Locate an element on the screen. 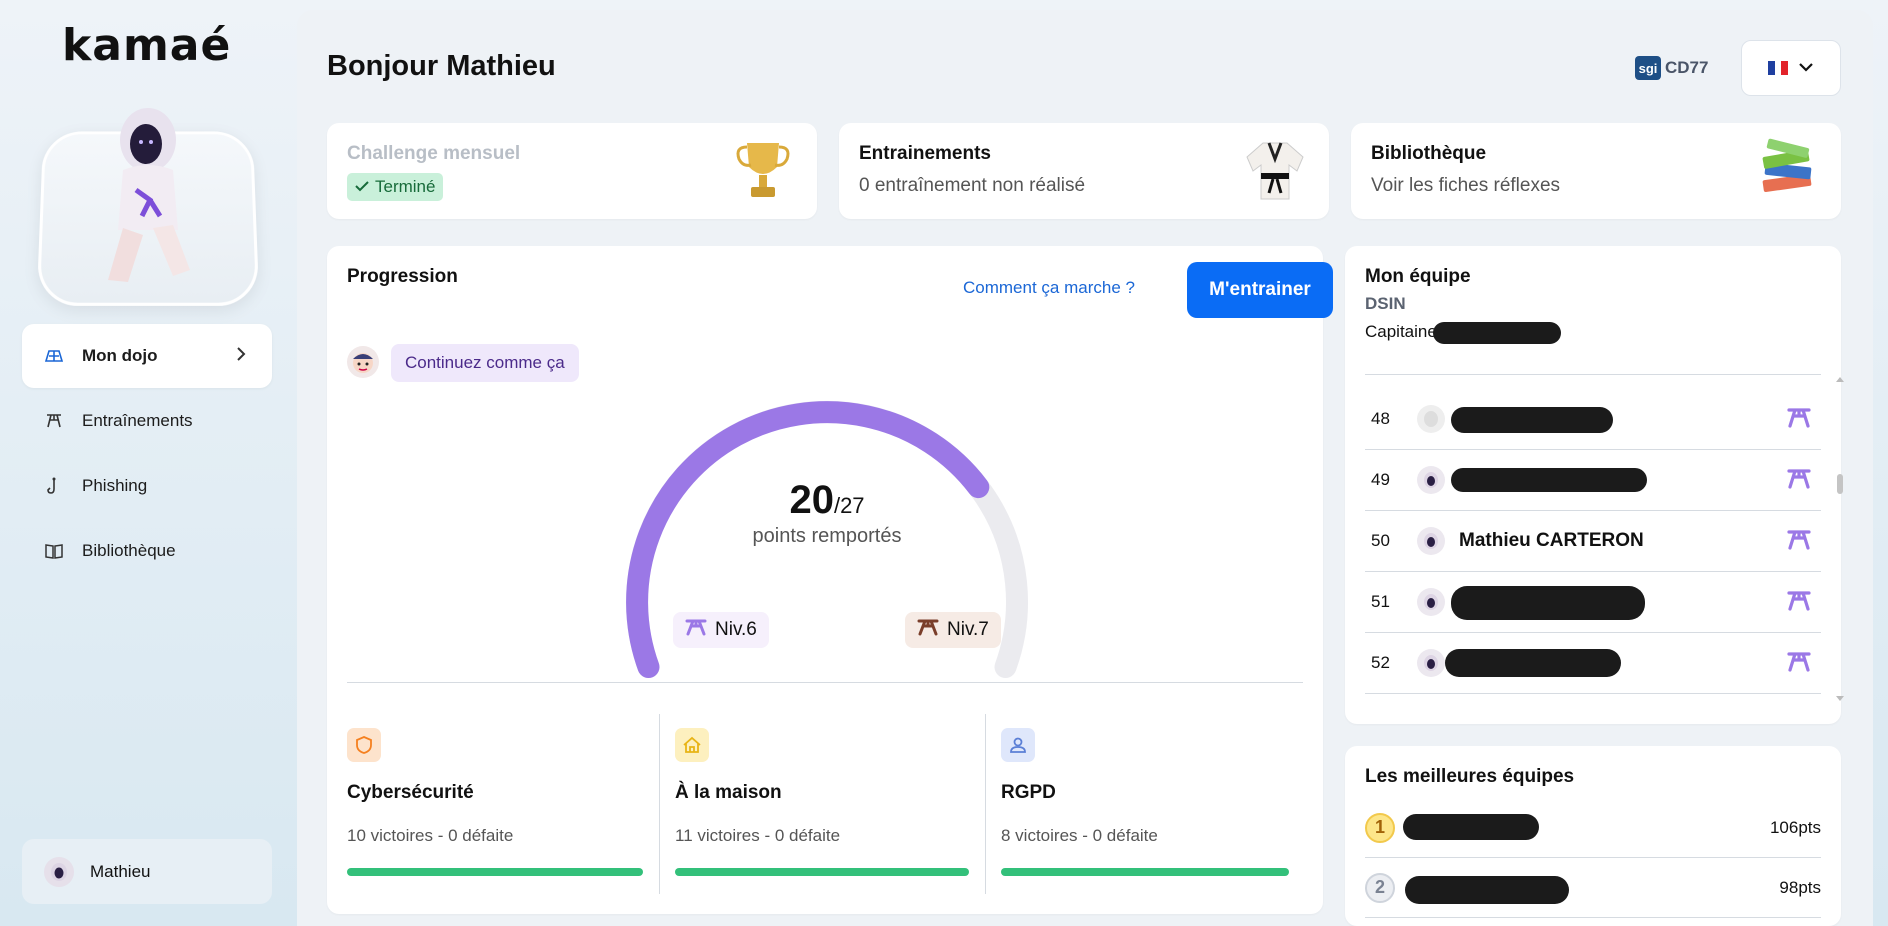 This screenshot has width=1888, height=926. team-points: 98pts is located at coordinates (1800, 887).